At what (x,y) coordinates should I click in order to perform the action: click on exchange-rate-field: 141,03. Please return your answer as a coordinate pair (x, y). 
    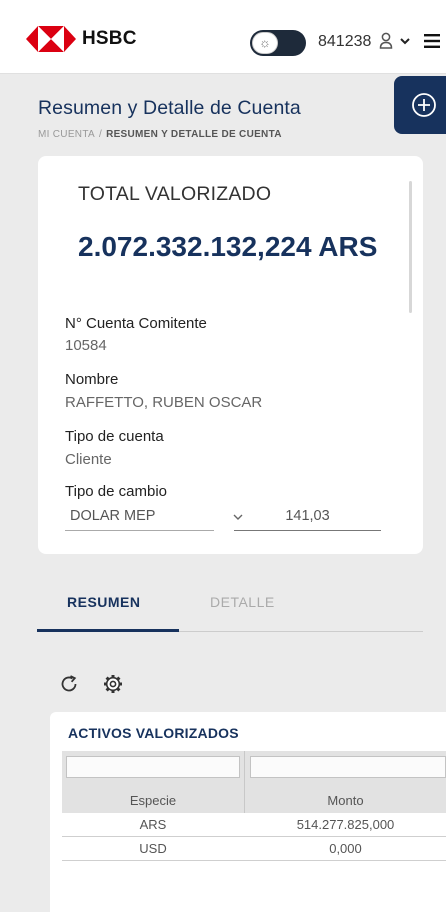
    Looking at the image, I should click on (307, 518).